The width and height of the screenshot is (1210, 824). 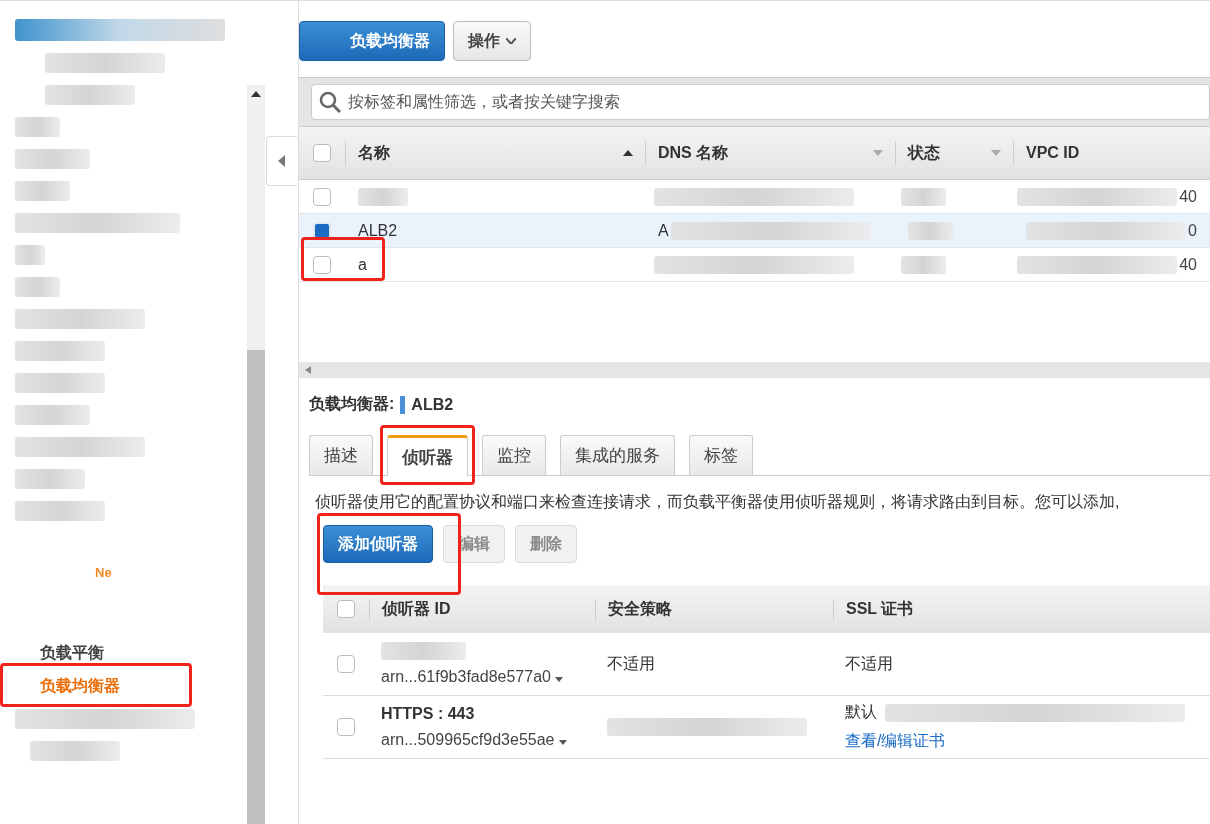 What do you see at coordinates (72, 653) in the screenshot?
I see `sidebar-heading: 负载平衡` at bounding box center [72, 653].